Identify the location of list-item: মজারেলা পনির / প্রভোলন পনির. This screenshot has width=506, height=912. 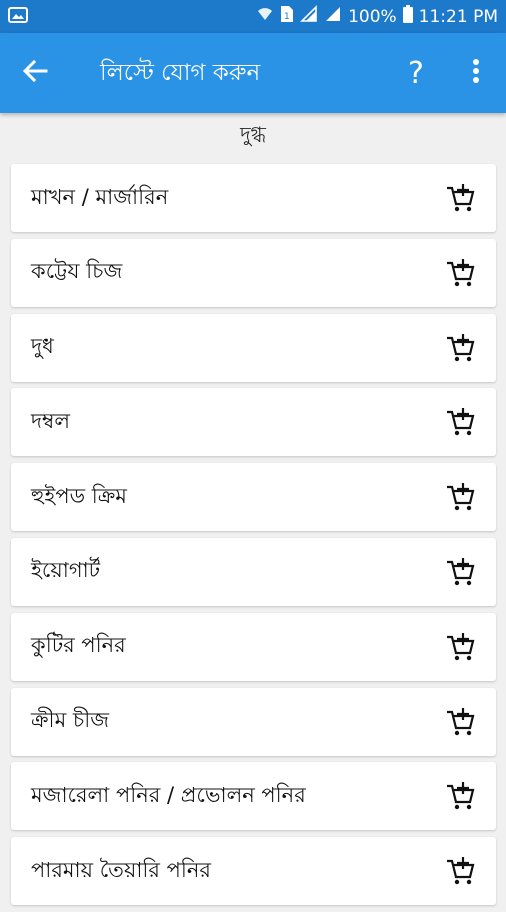
(253, 796).